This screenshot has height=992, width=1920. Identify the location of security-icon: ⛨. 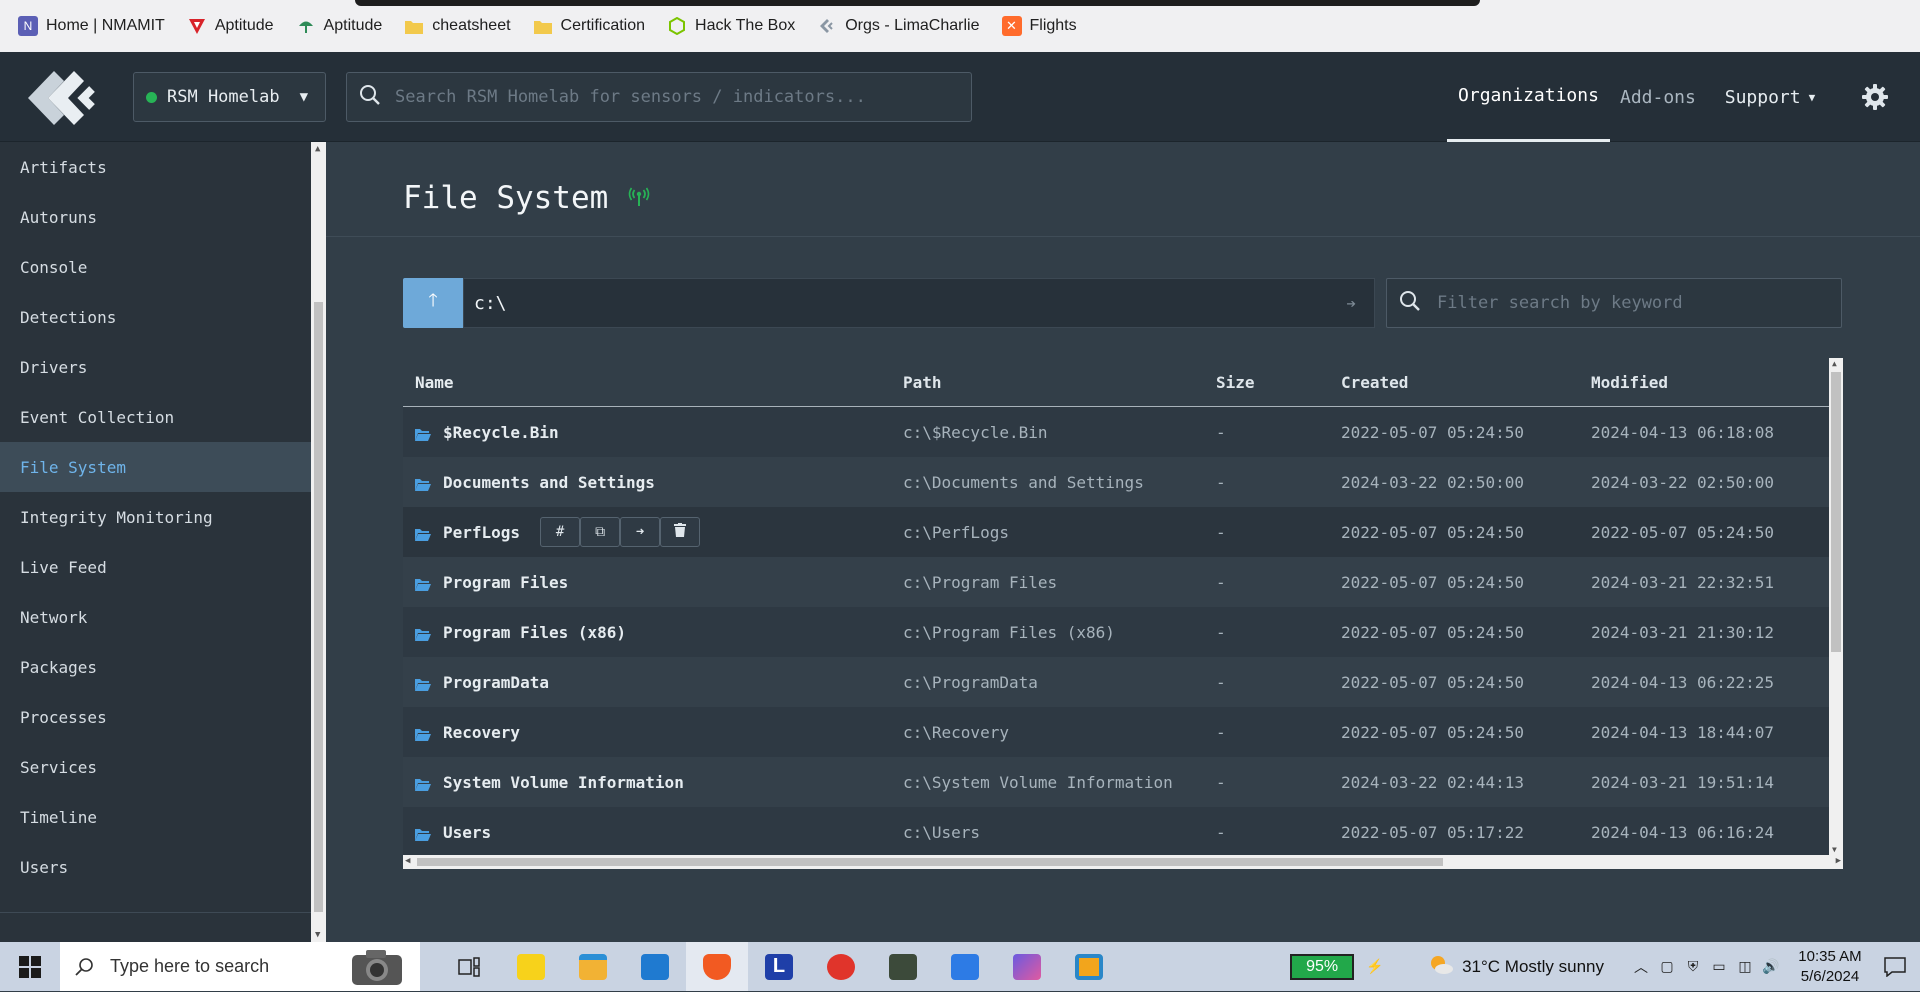
(1693, 966).